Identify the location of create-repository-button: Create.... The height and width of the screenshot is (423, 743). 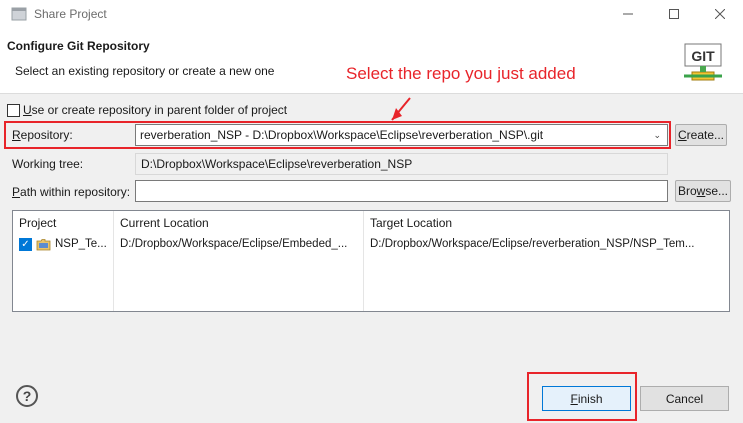
(701, 135).